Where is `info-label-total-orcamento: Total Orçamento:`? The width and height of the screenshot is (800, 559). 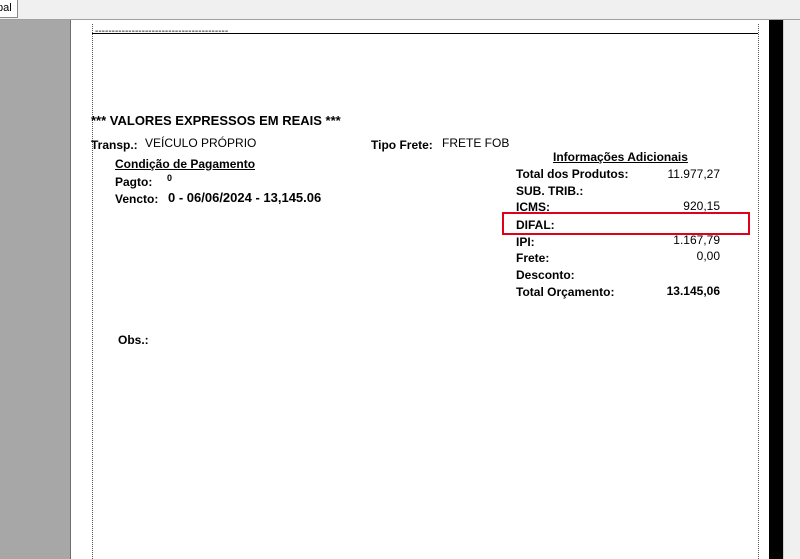
info-label-total-orcamento: Total Orçamento: is located at coordinates (565, 292).